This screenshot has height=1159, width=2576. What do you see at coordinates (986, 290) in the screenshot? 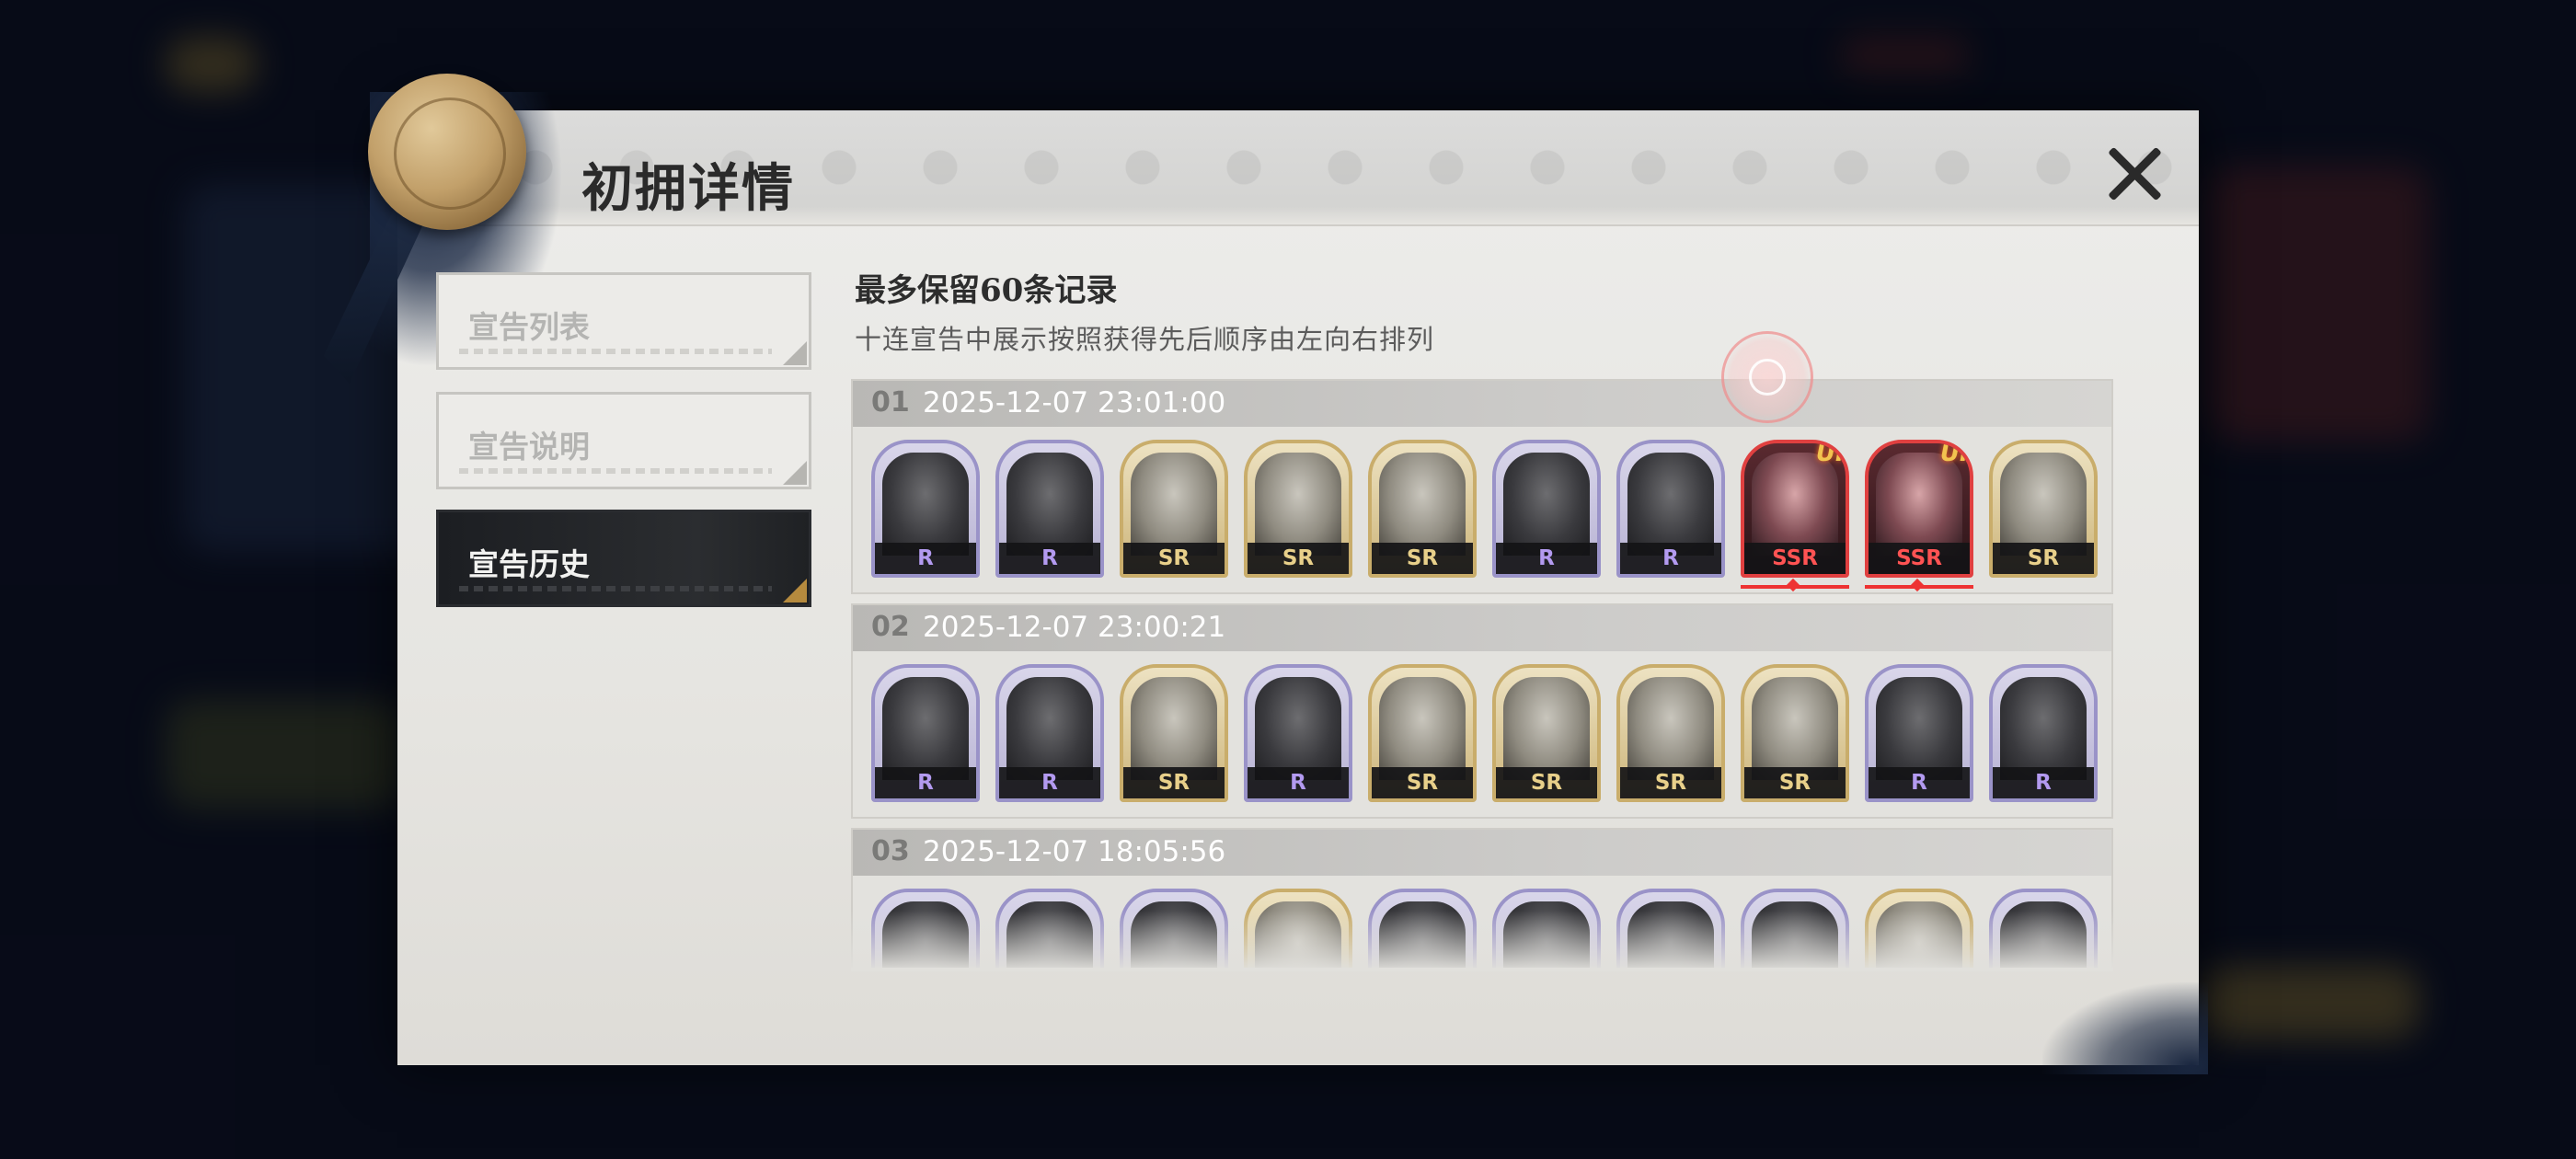
I see `notice-title: 最多保留60条记录` at bounding box center [986, 290].